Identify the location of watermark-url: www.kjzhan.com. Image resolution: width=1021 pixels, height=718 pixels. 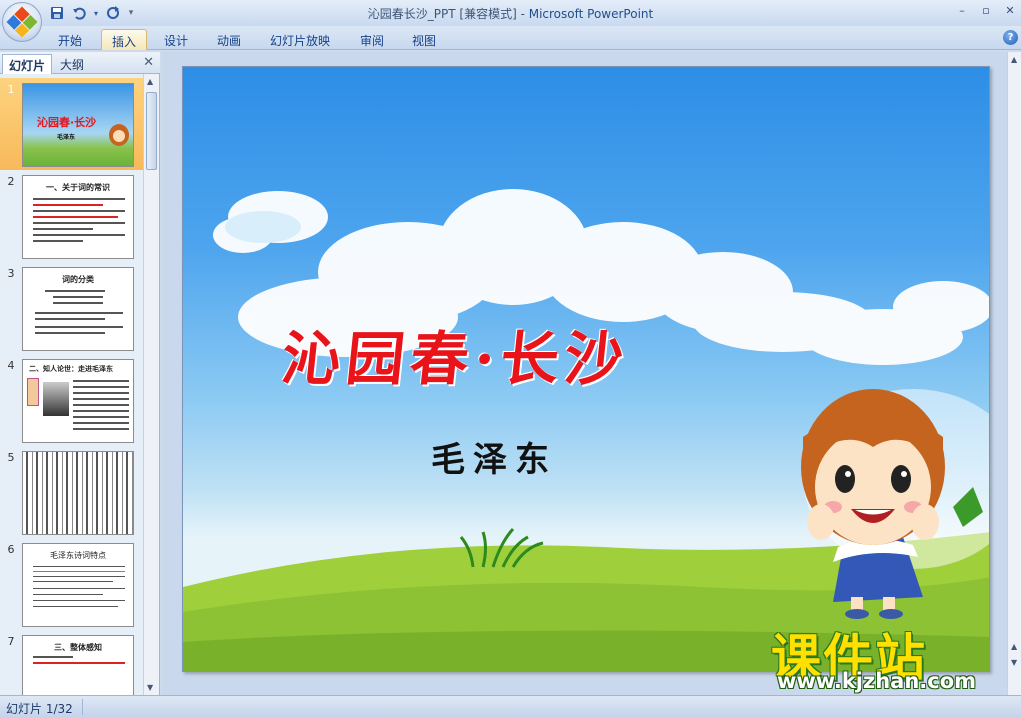
(877, 681).